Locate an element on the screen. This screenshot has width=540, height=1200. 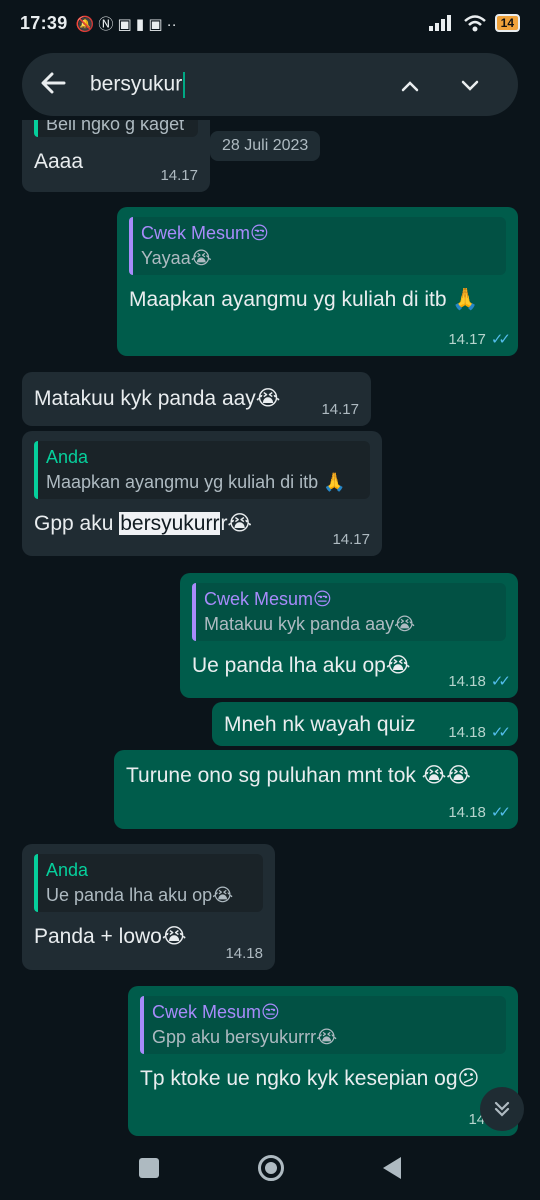
quoted-message: Beli ngko g kaget is located at coordinates (116, 128).